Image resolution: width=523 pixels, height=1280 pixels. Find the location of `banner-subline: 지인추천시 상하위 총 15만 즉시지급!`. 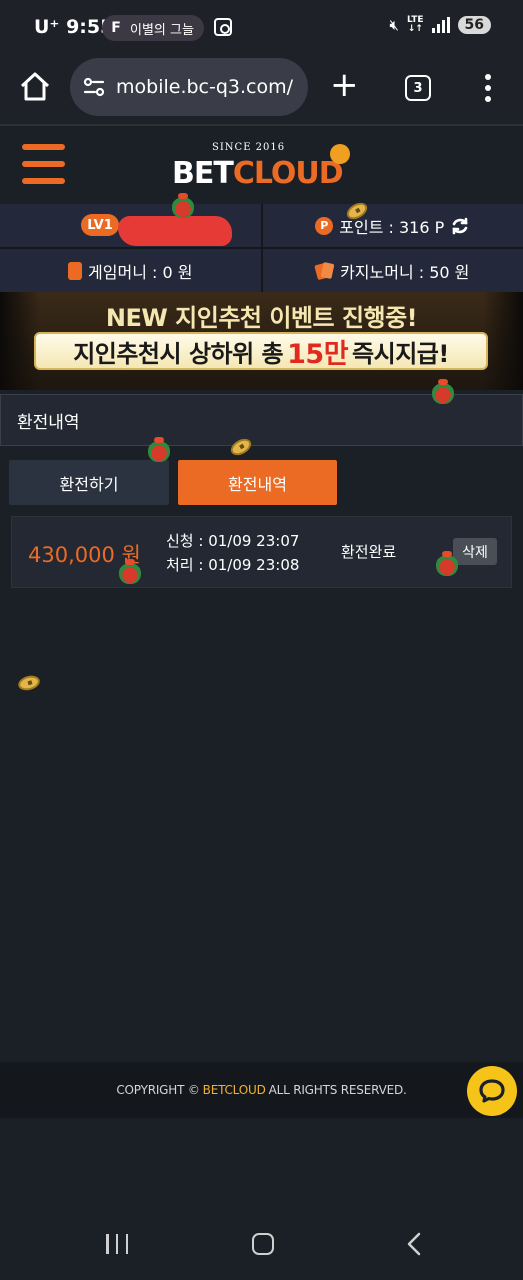

banner-subline: 지인추천시 상하위 총 15만 즉시지급! is located at coordinates (261, 351).